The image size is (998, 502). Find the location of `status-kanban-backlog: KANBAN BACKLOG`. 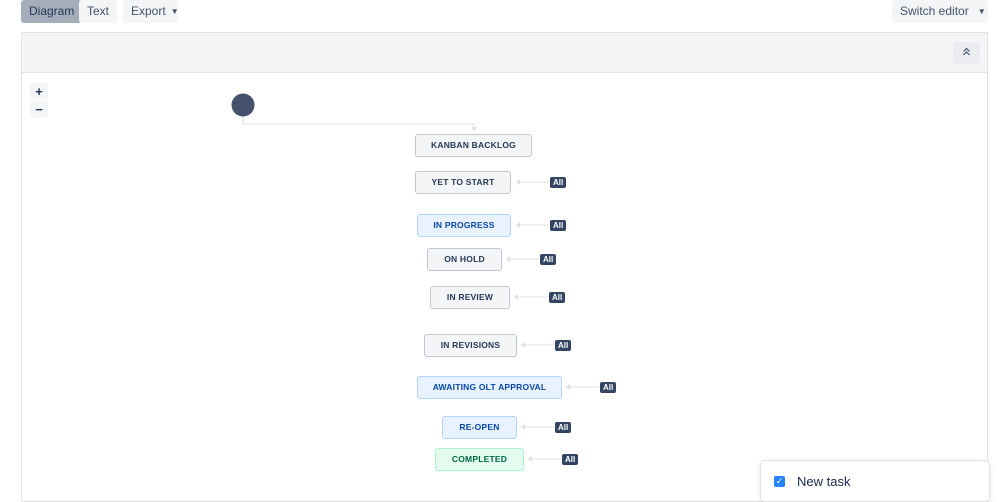

status-kanban-backlog: KANBAN BACKLOG is located at coordinates (473, 145).